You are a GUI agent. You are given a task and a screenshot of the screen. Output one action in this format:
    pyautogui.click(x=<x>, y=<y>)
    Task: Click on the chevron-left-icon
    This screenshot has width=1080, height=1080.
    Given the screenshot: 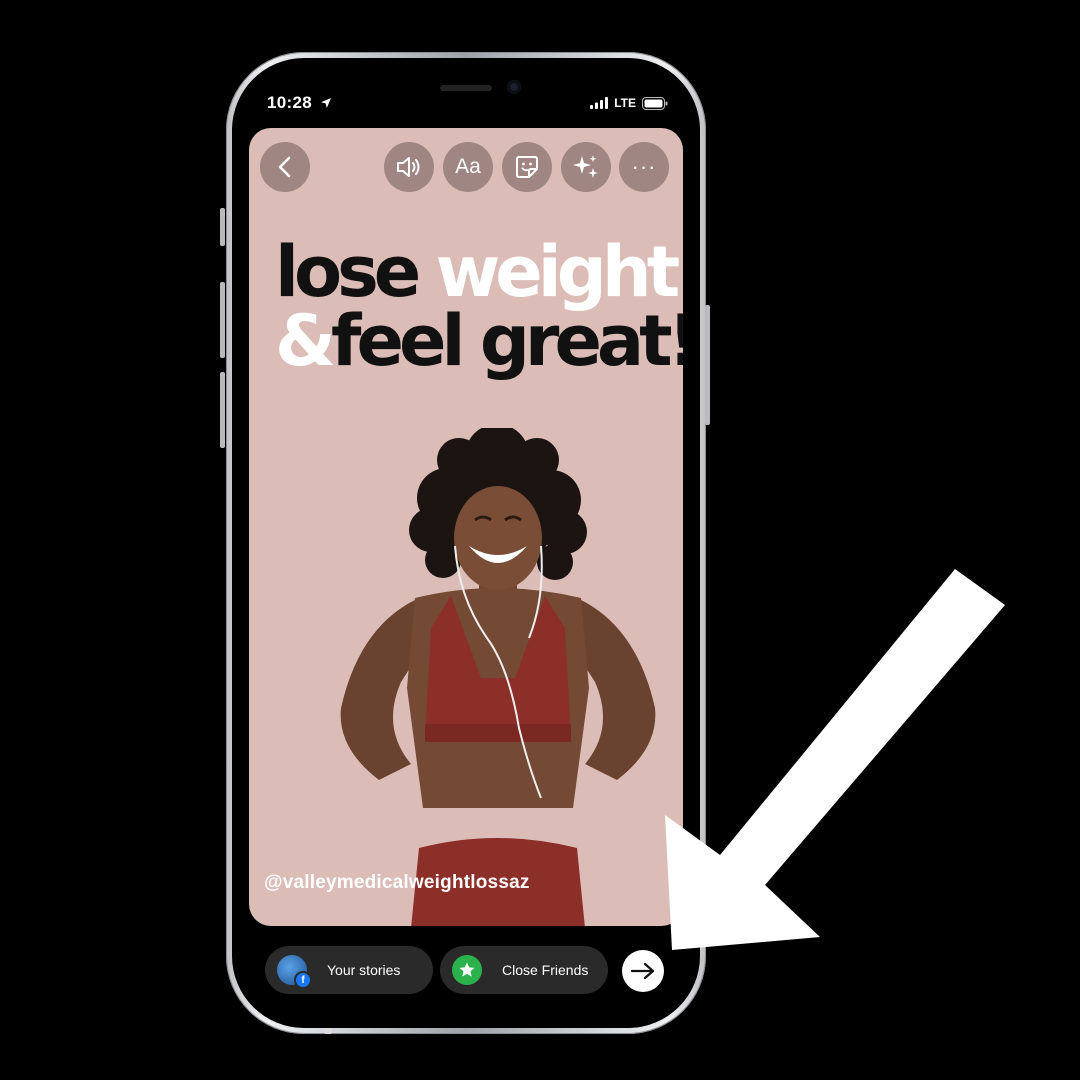 What is the action you would take?
    pyautogui.click(x=284, y=167)
    